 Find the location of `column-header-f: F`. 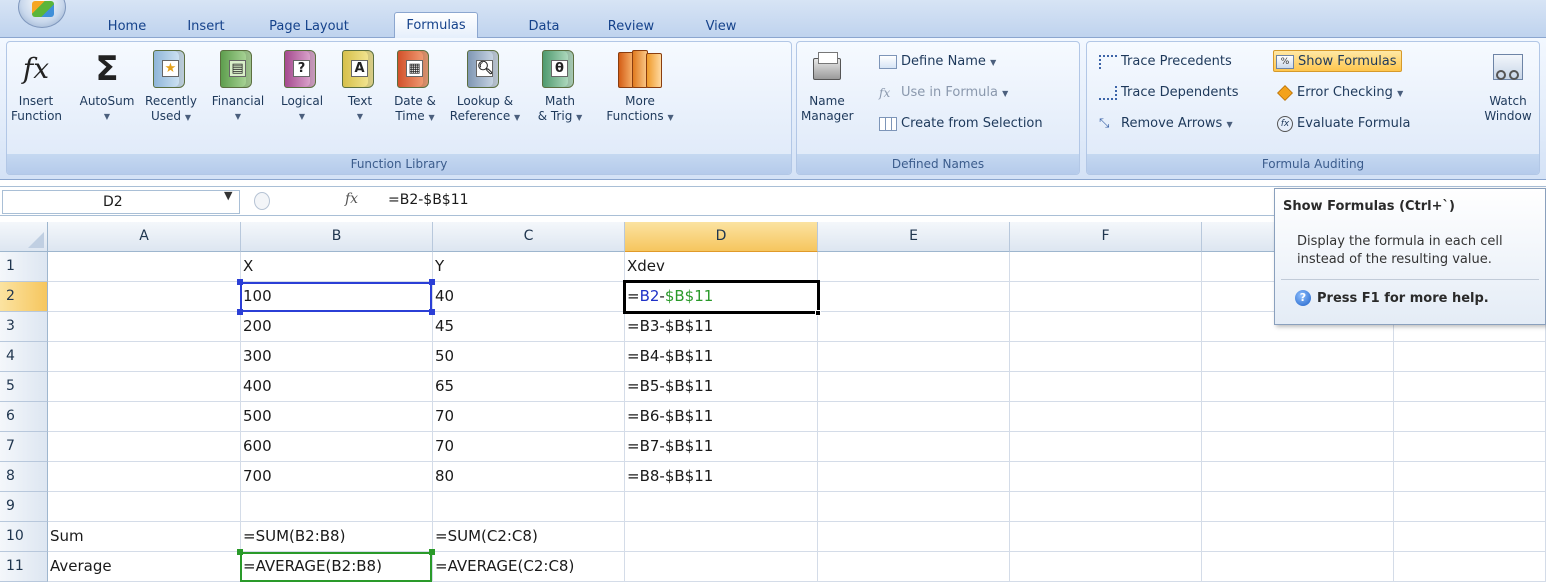

column-header-f: F is located at coordinates (1106, 237).